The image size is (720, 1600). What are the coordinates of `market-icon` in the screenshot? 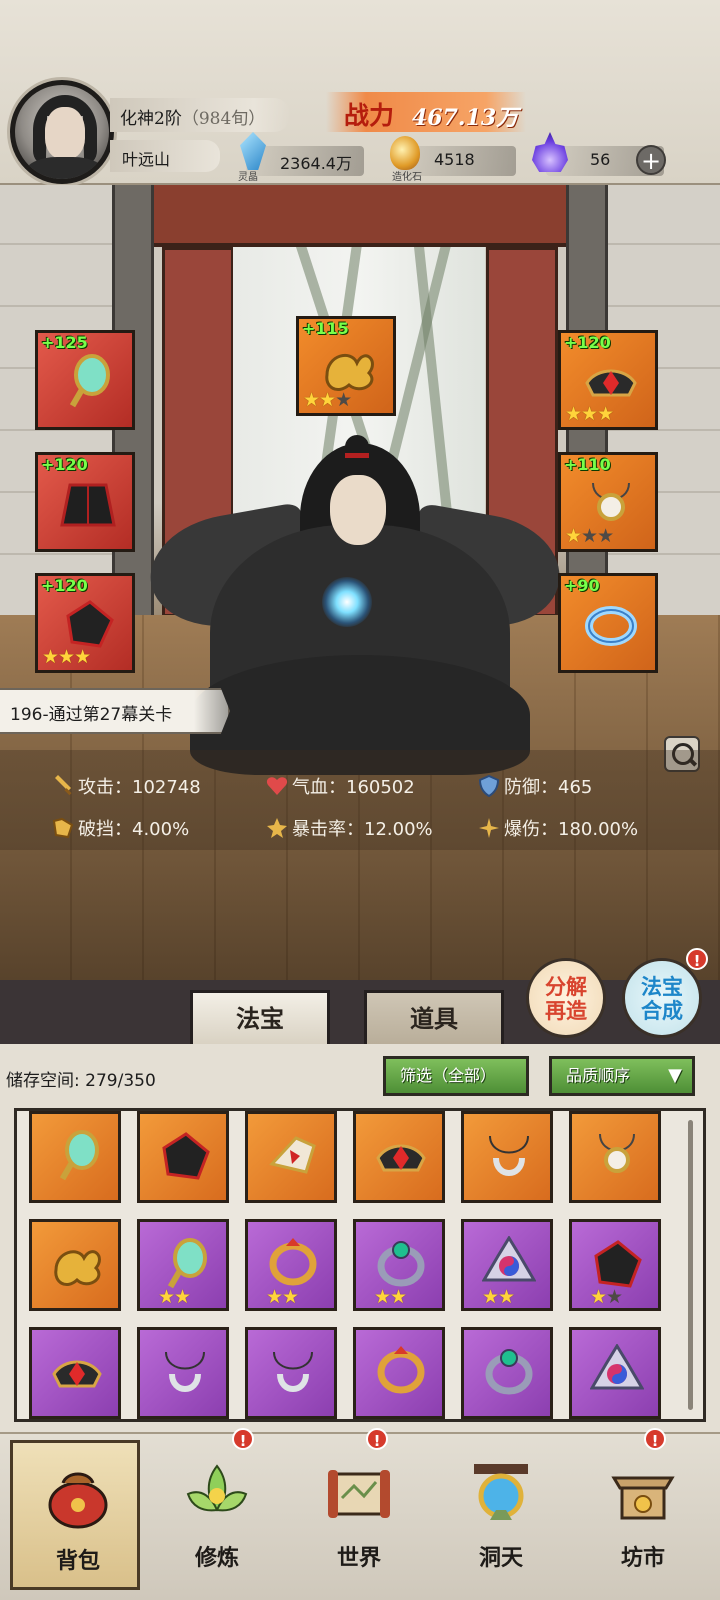 It's located at (643, 1498).